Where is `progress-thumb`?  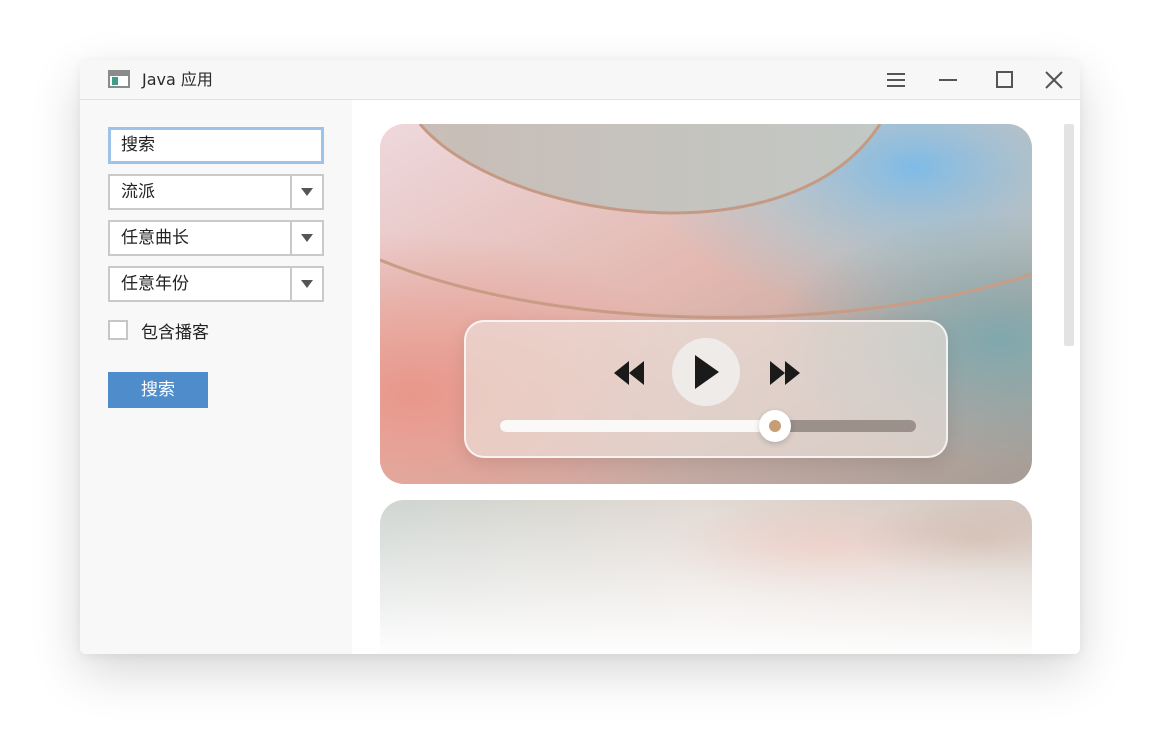 progress-thumb is located at coordinates (774, 426).